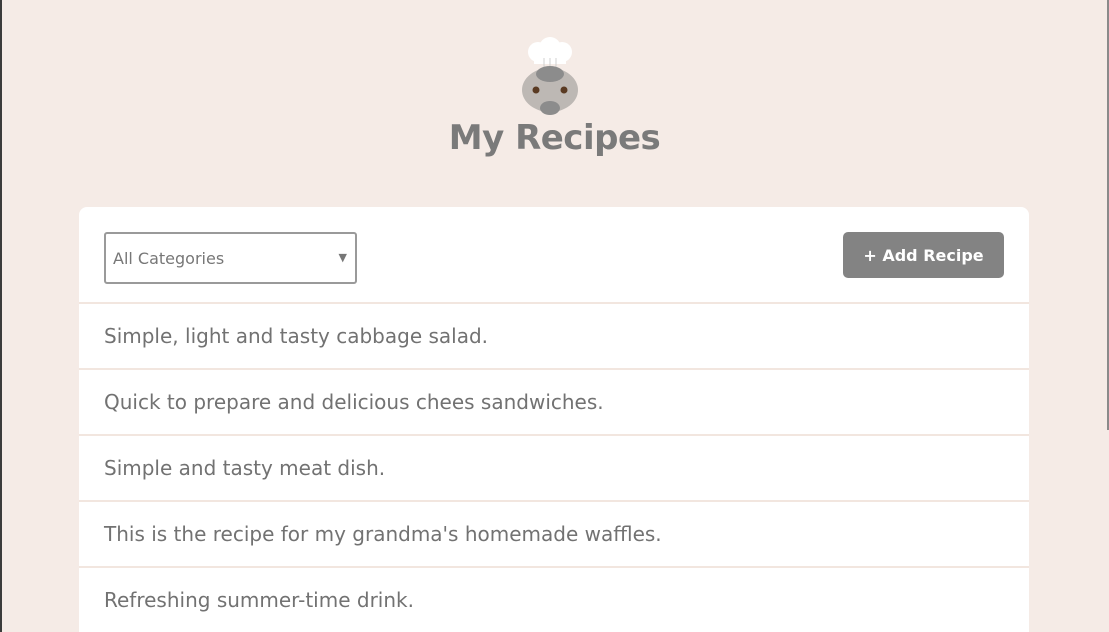 This screenshot has height=632, width=1109. What do you see at coordinates (230, 258) in the screenshot?
I see `category-select: All Categories ▼` at bounding box center [230, 258].